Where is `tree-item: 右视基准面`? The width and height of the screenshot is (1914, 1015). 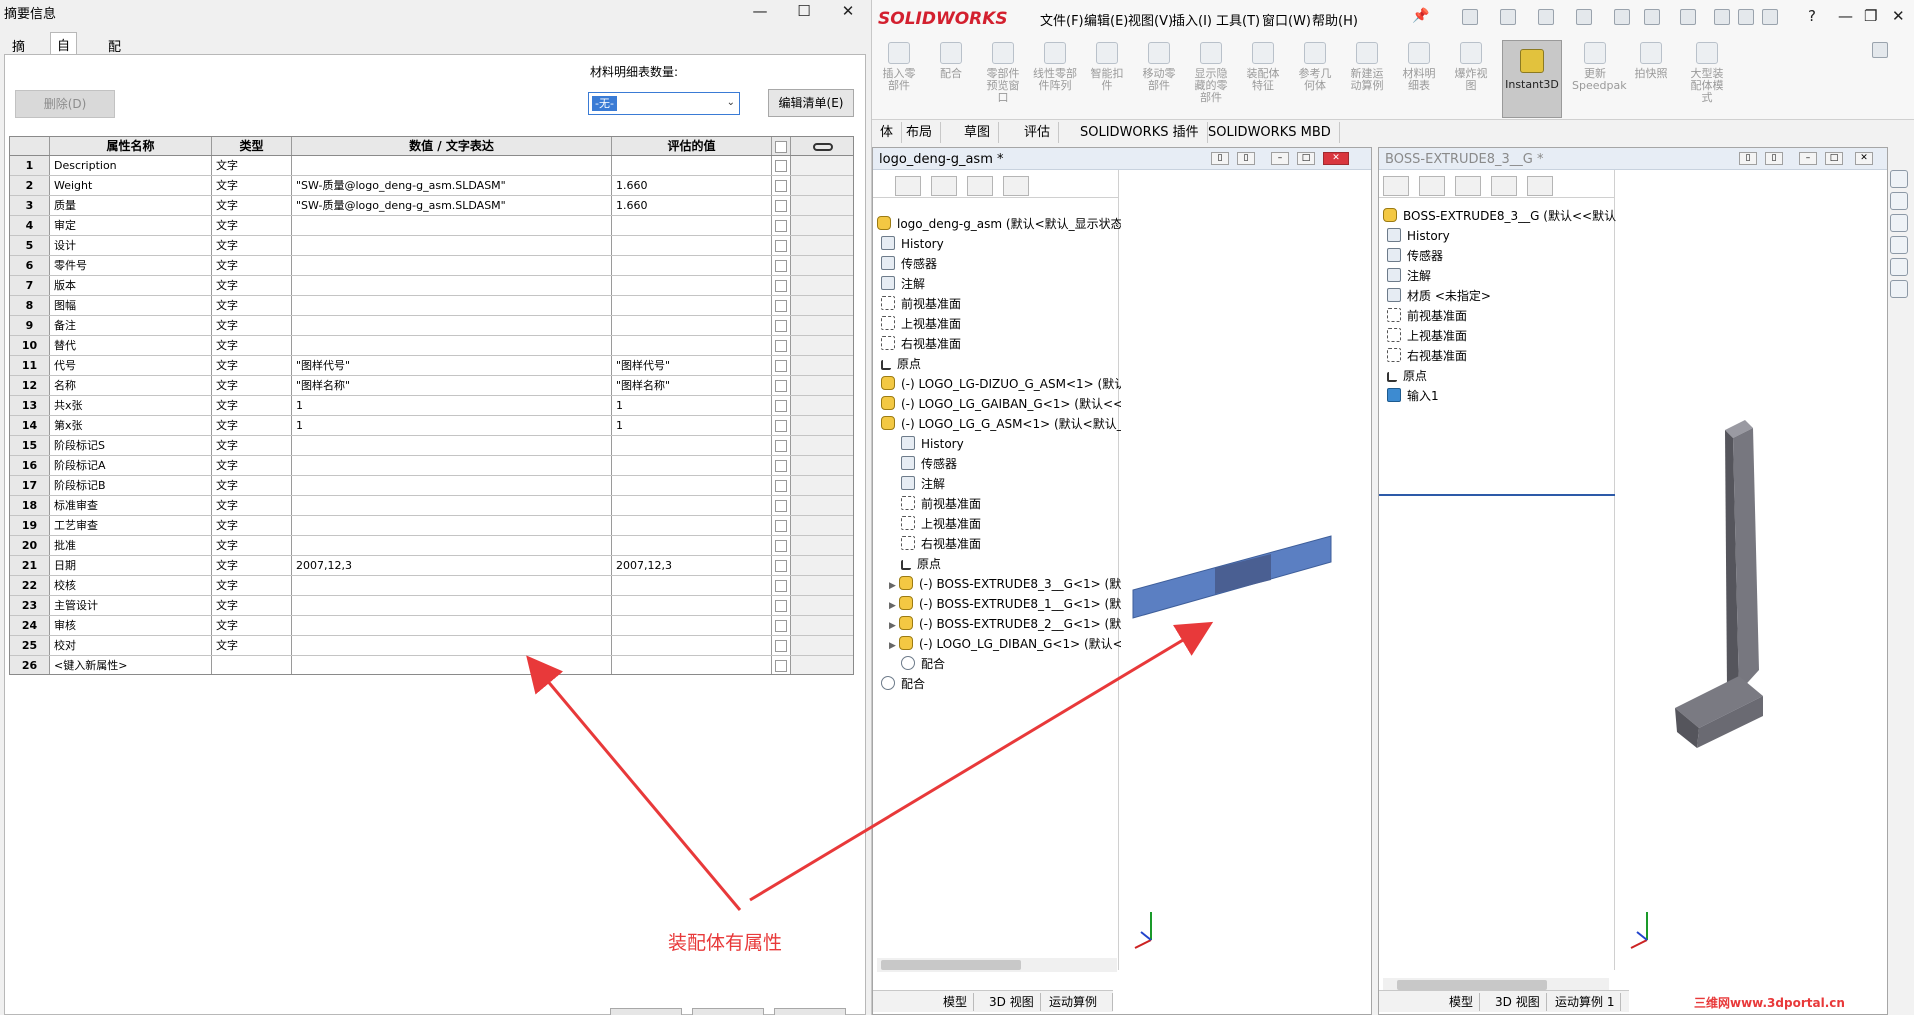 tree-item: 右视基准面 is located at coordinates (941, 544).